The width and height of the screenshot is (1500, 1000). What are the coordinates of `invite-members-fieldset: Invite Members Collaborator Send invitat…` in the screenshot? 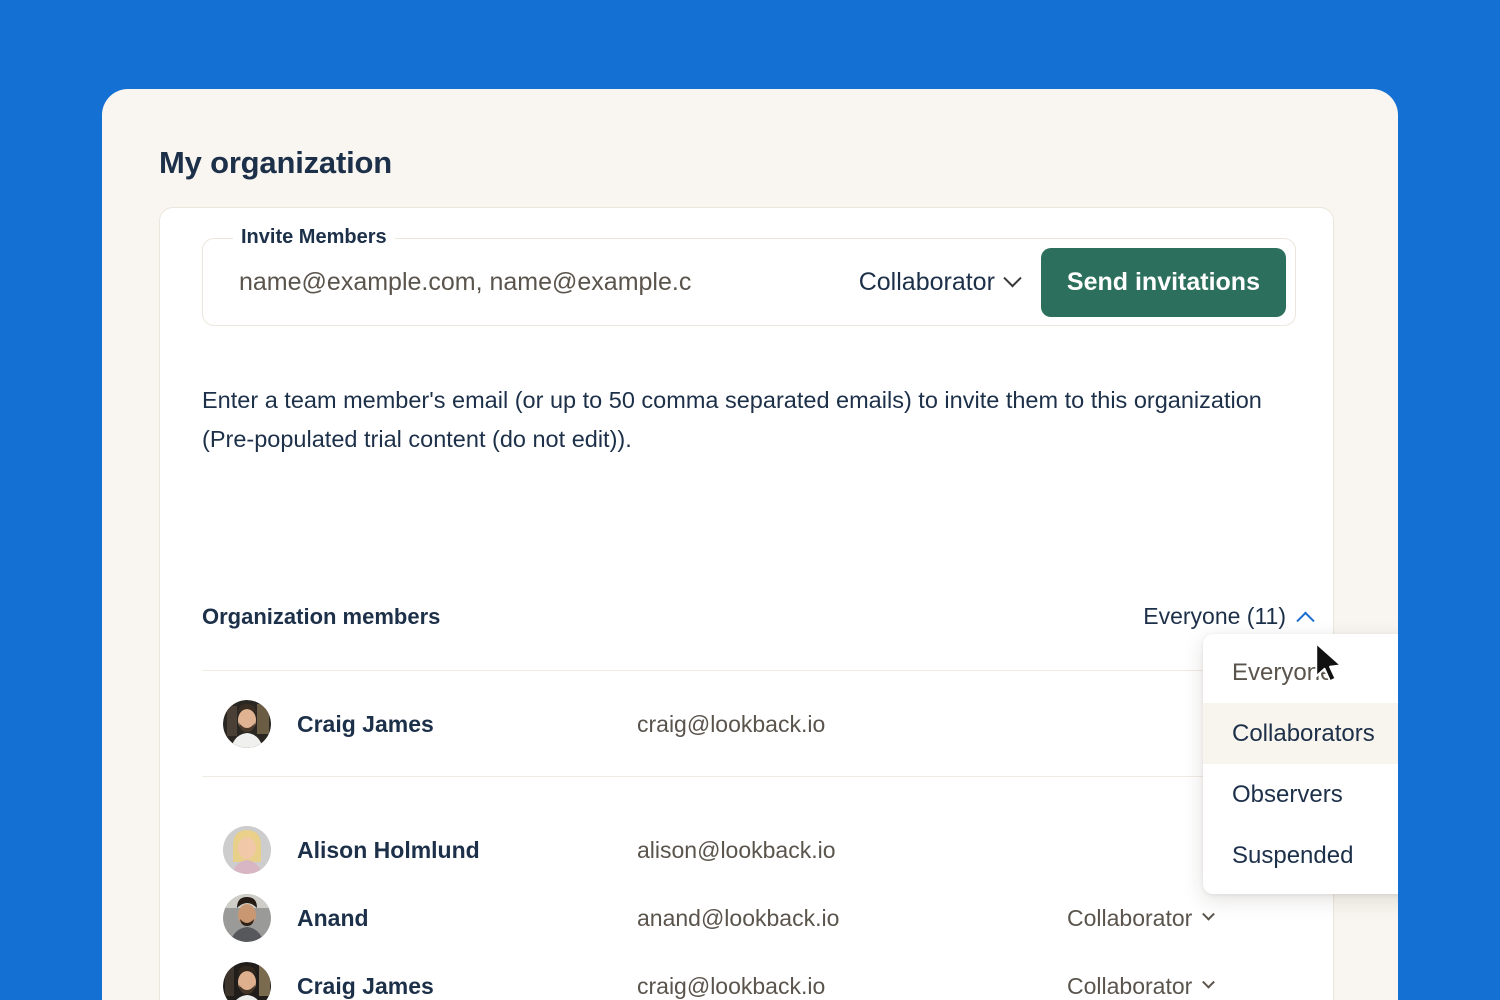 It's located at (749, 276).